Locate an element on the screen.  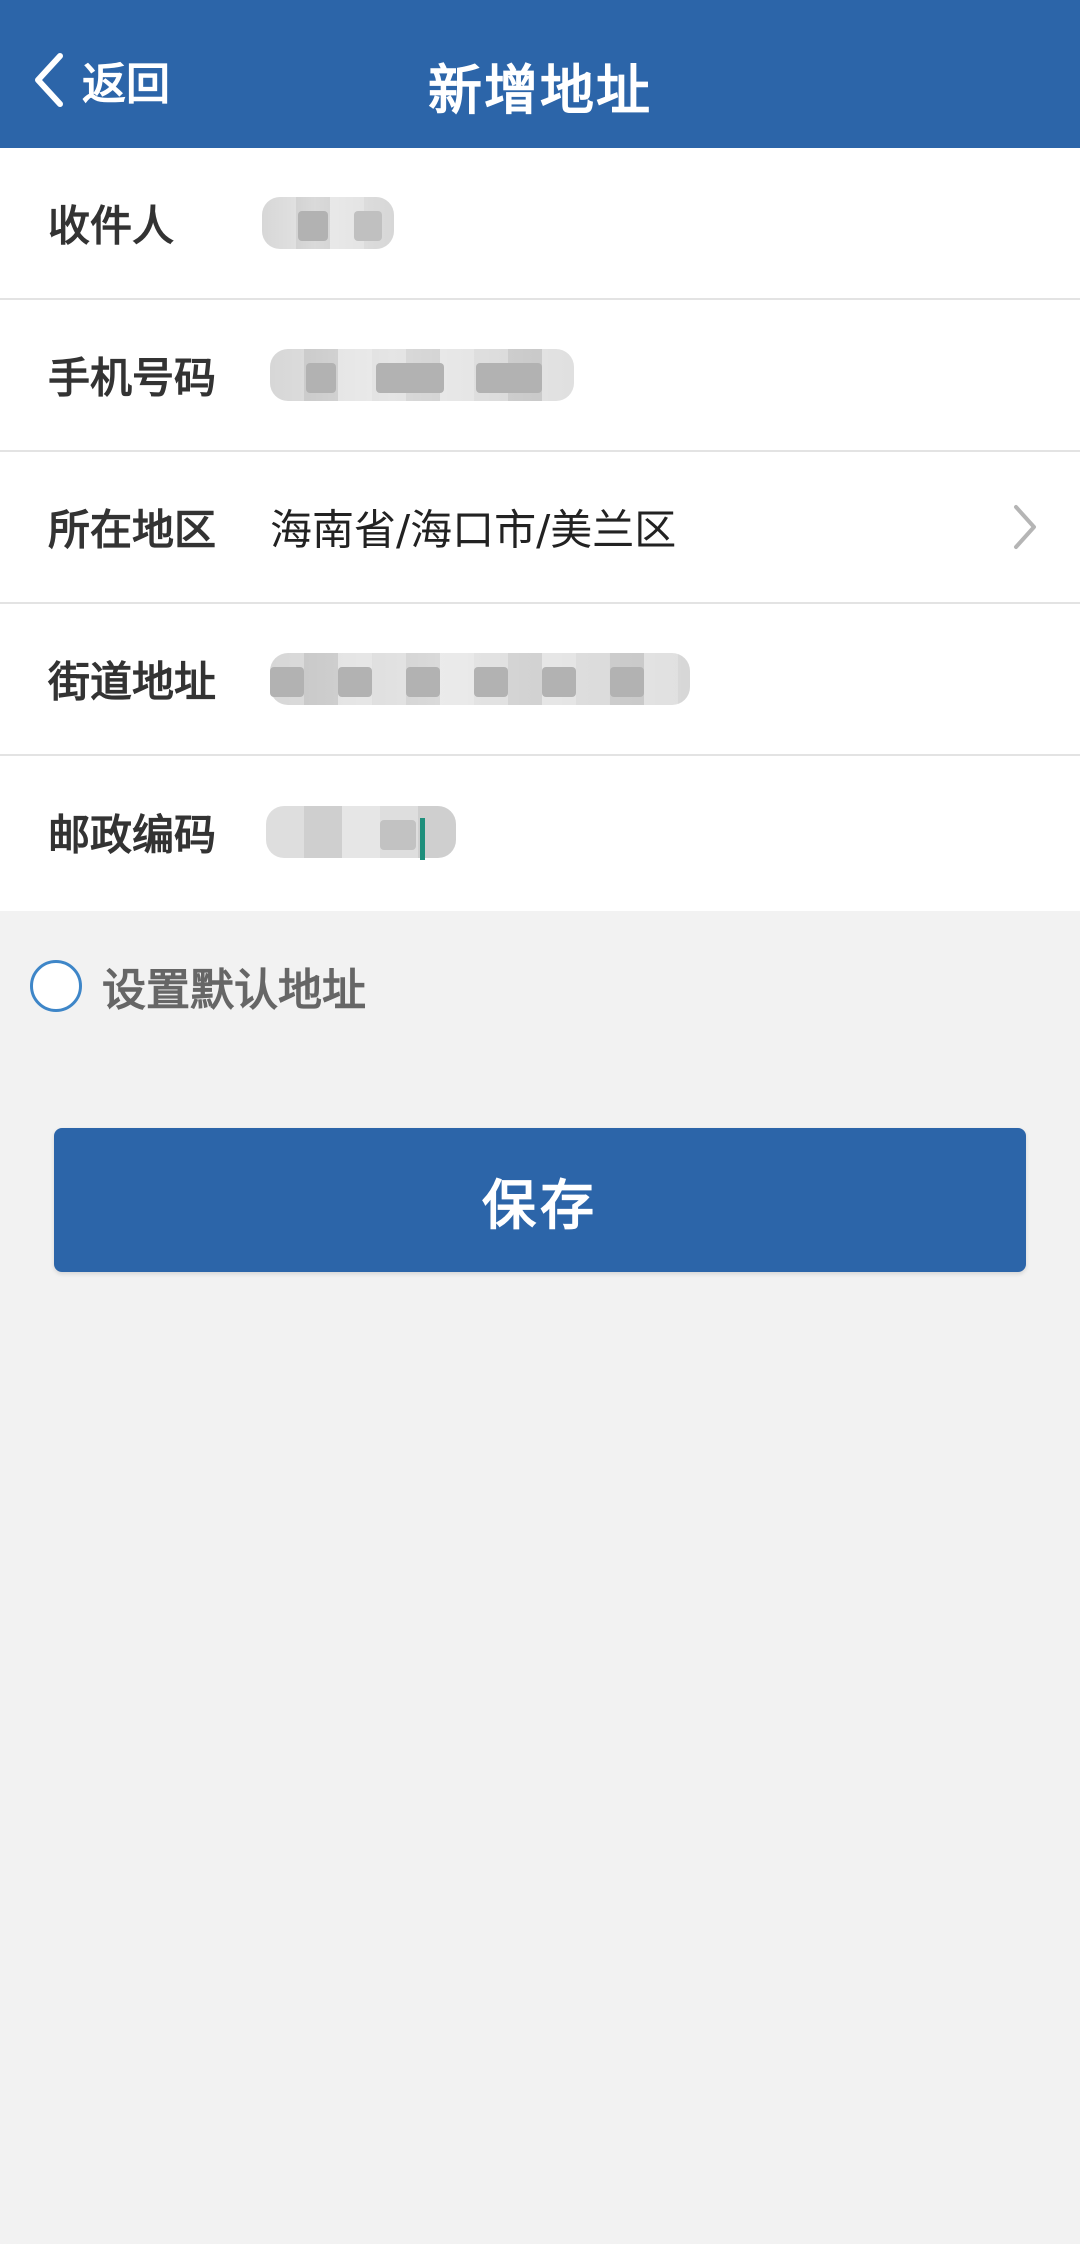
phone-input is located at coordinates (422, 375).